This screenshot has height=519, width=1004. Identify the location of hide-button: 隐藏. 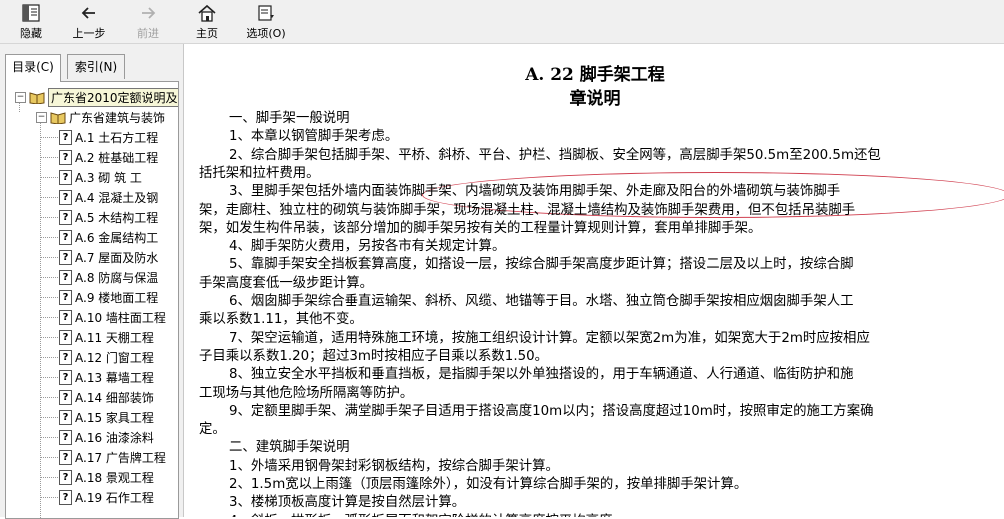
(31, 21).